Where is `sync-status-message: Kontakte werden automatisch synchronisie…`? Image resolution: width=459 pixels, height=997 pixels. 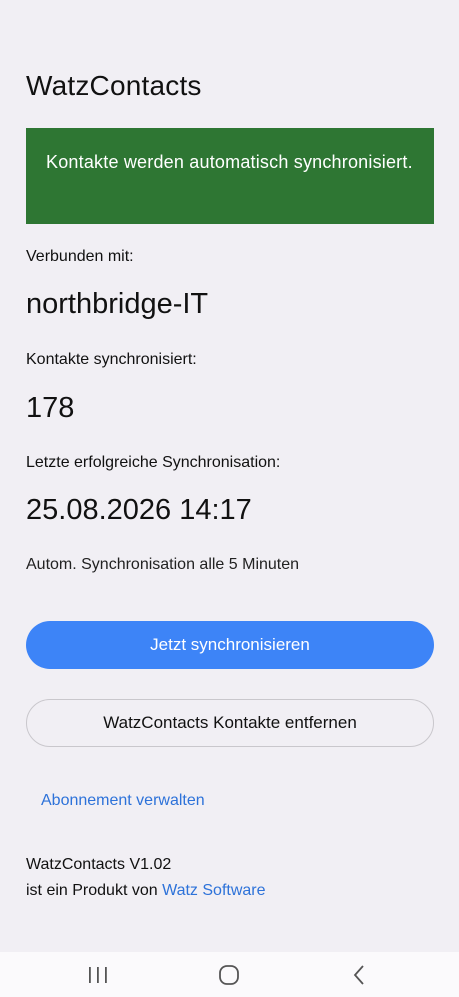
sync-status-message: Kontakte werden automatisch synchronisie… is located at coordinates (229, 162).